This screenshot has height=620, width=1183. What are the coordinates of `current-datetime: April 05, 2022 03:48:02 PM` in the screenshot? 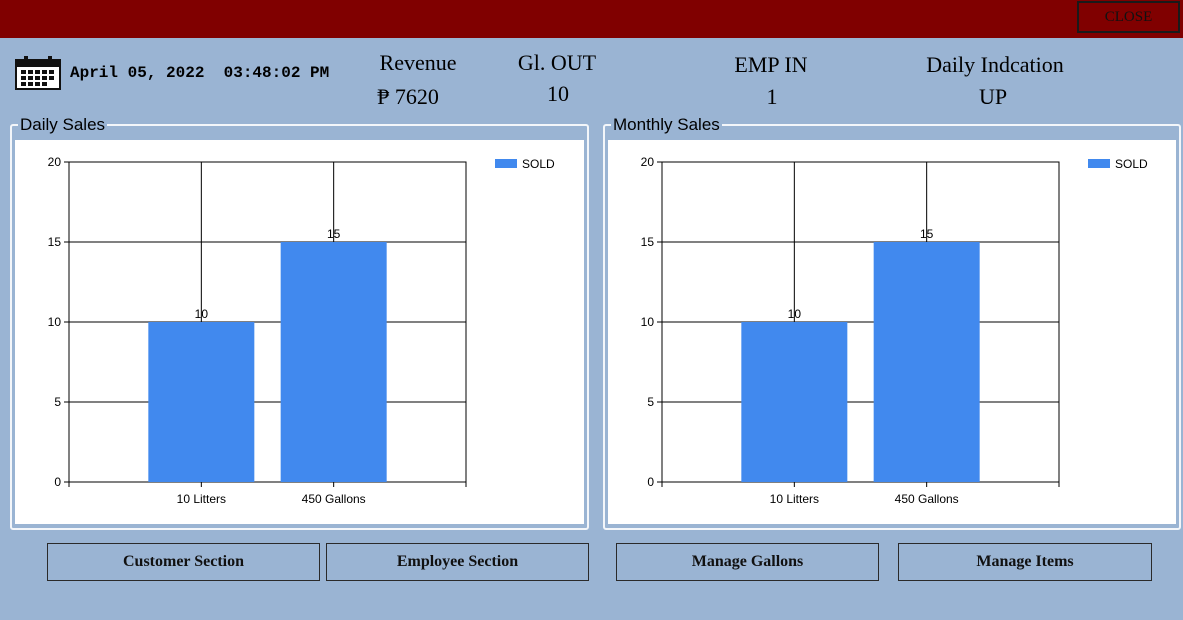 It's located at (199, 73).